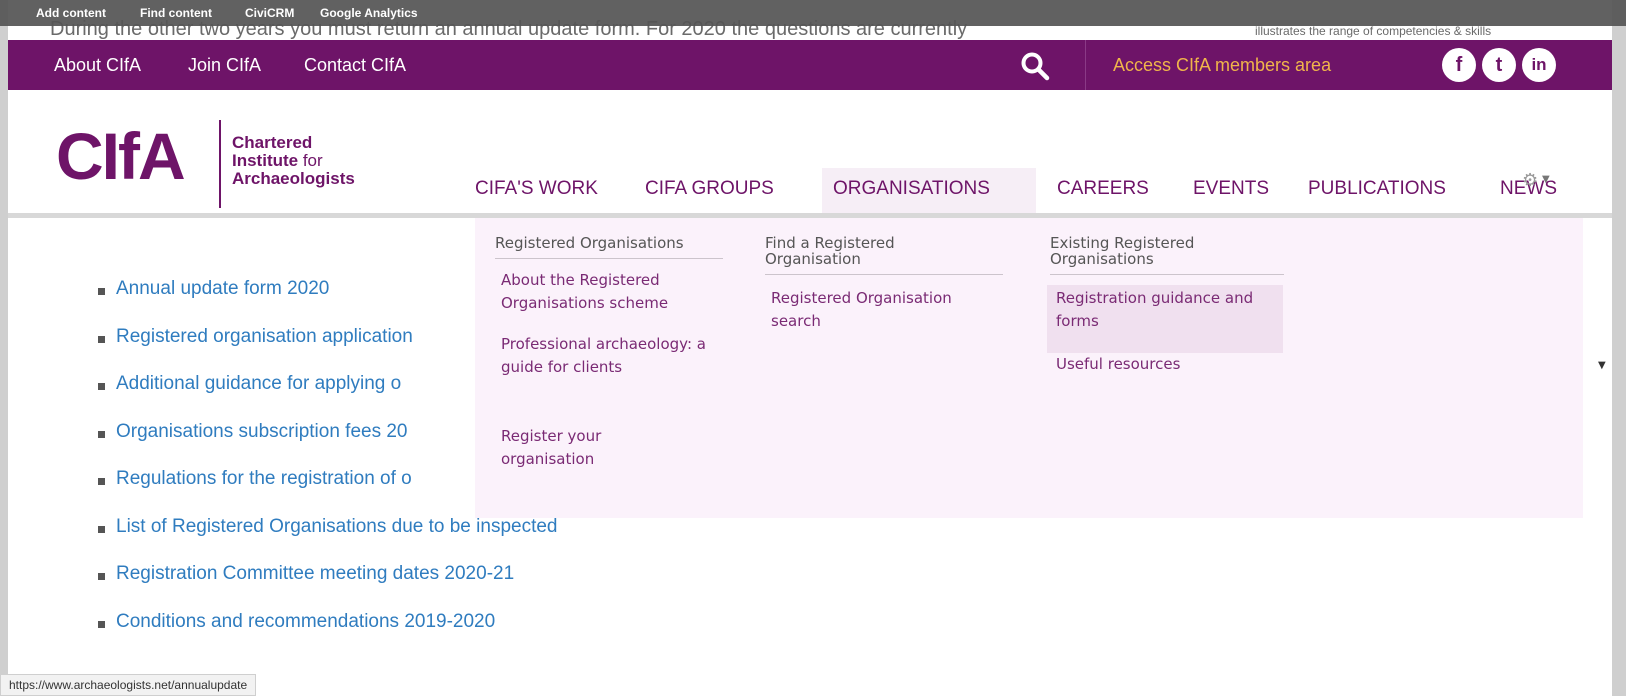 This screenshot has height=696, width=1626. What do you see at coordinates (71, 13) in the screenshot?
I see `admin-add-content-link: Add content` at bounding box center [71, 13].